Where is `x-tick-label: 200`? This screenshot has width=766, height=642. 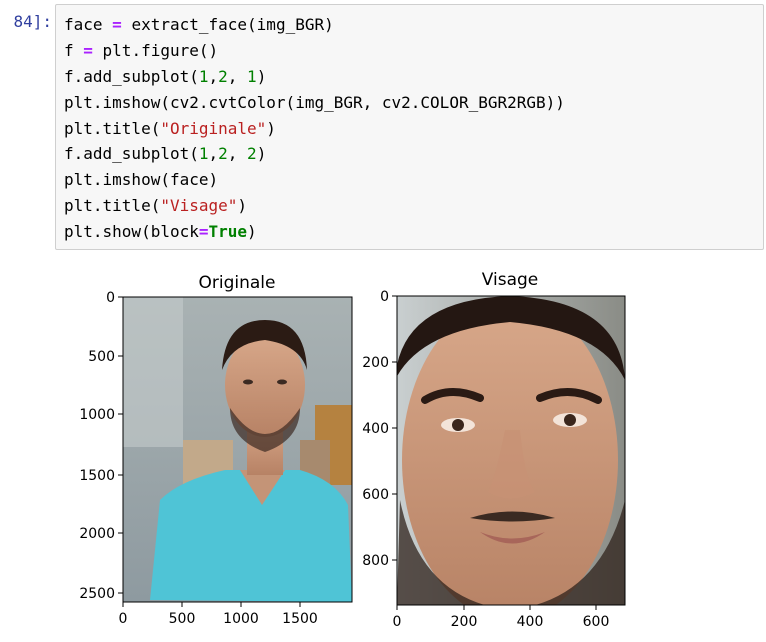
x-tick-label: 200 is located at coordinates (464, 622).